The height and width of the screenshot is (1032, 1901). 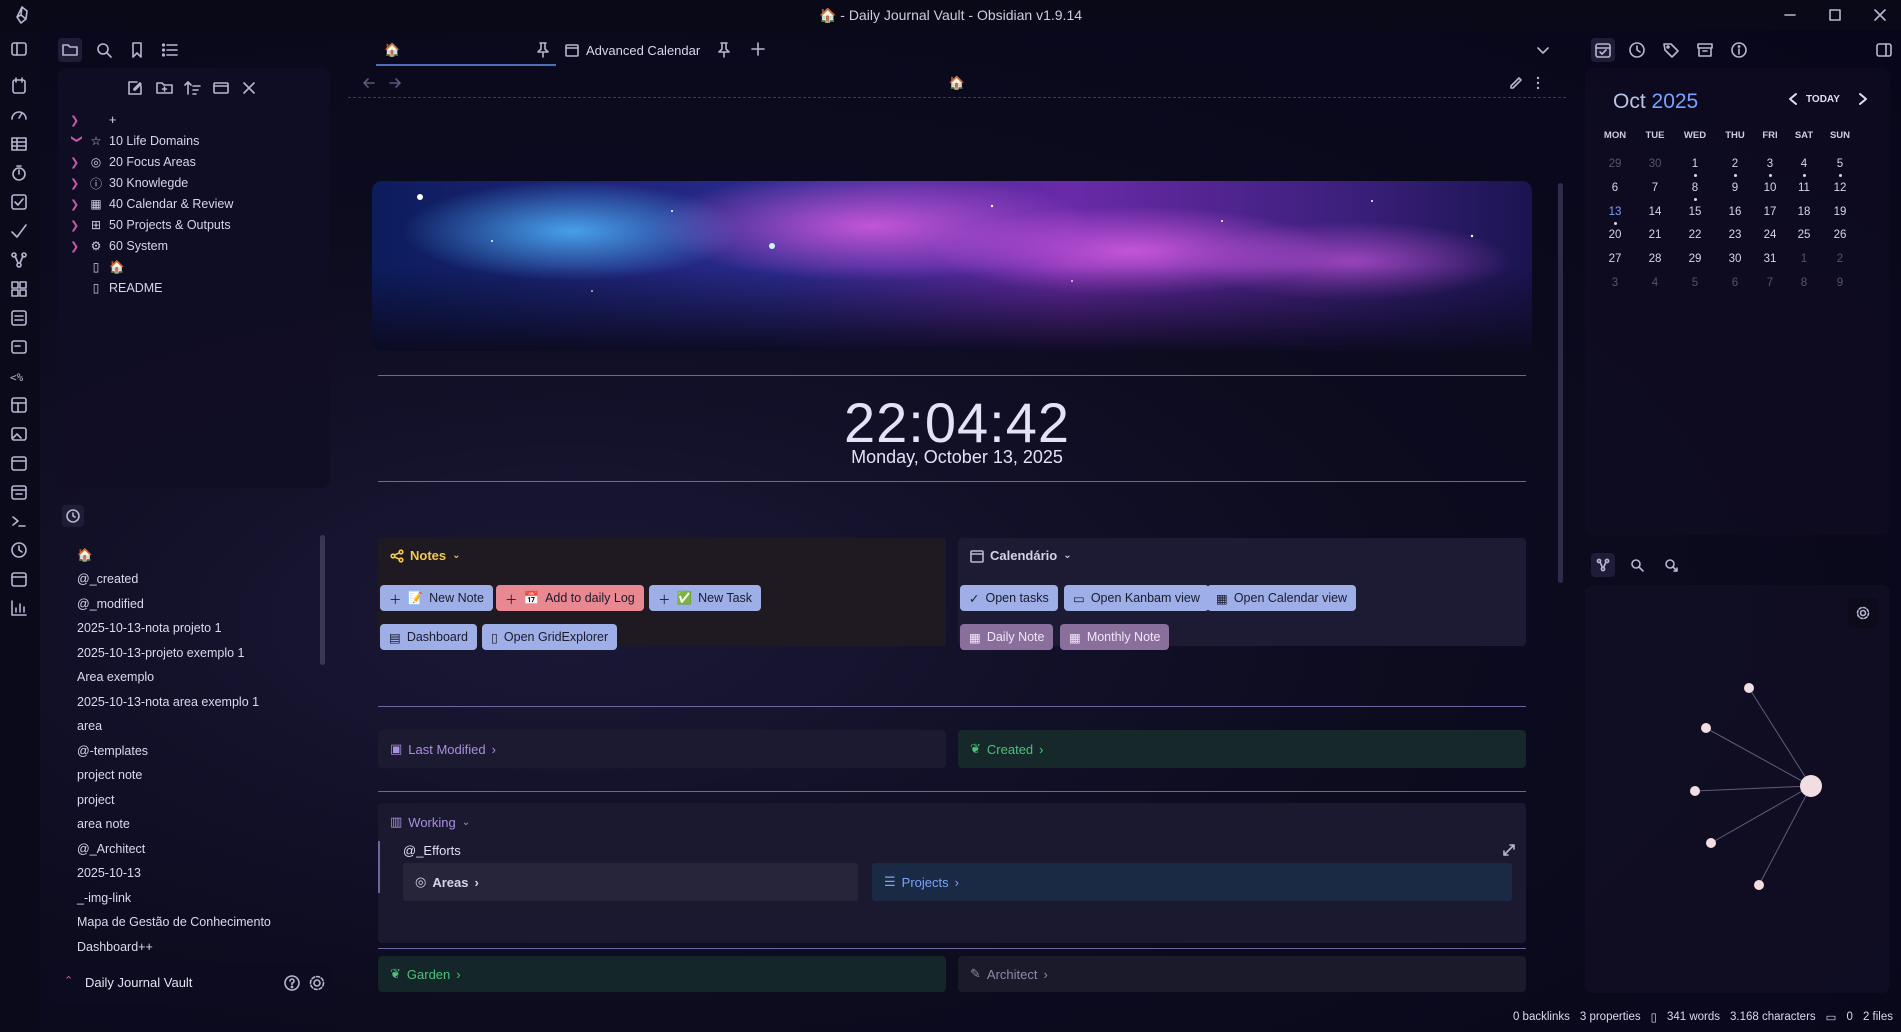 What do you see at coordinates (1695, 164) in the screenshot?
I see `calendar-day: 1` at bounding box center [1695, 164].